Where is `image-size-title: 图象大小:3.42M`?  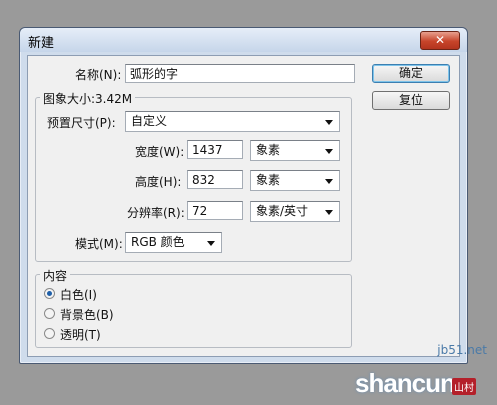
image-size-title: 图象大小:3.42M is located at coordinates (88, 98).